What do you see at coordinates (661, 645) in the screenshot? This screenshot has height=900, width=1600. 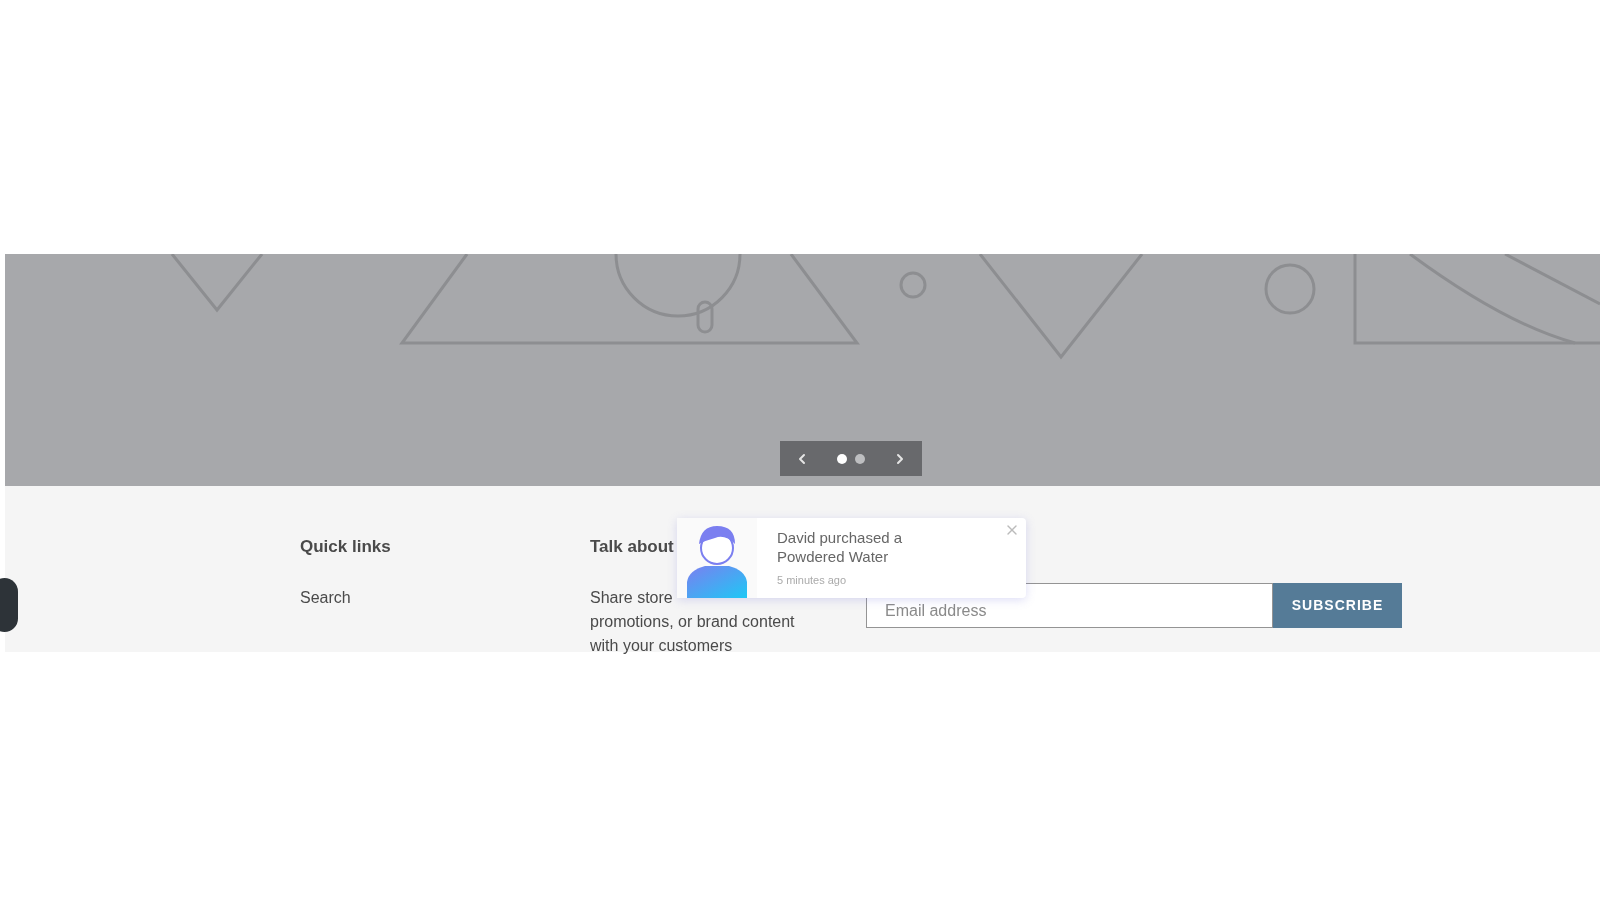 I see `column-text-line: with your customers` at bounding box center [661, 645].